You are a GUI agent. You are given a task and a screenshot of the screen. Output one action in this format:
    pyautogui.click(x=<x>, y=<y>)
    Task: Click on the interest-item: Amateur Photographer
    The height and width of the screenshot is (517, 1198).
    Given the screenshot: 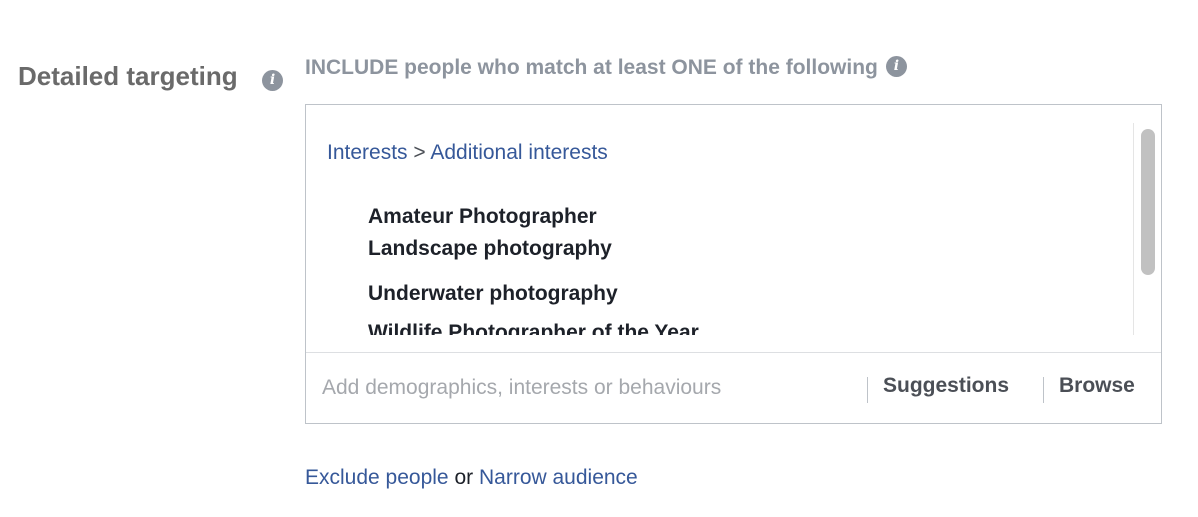 What is the action you would take?
    pyautogui.click(x=482, y=217)
    